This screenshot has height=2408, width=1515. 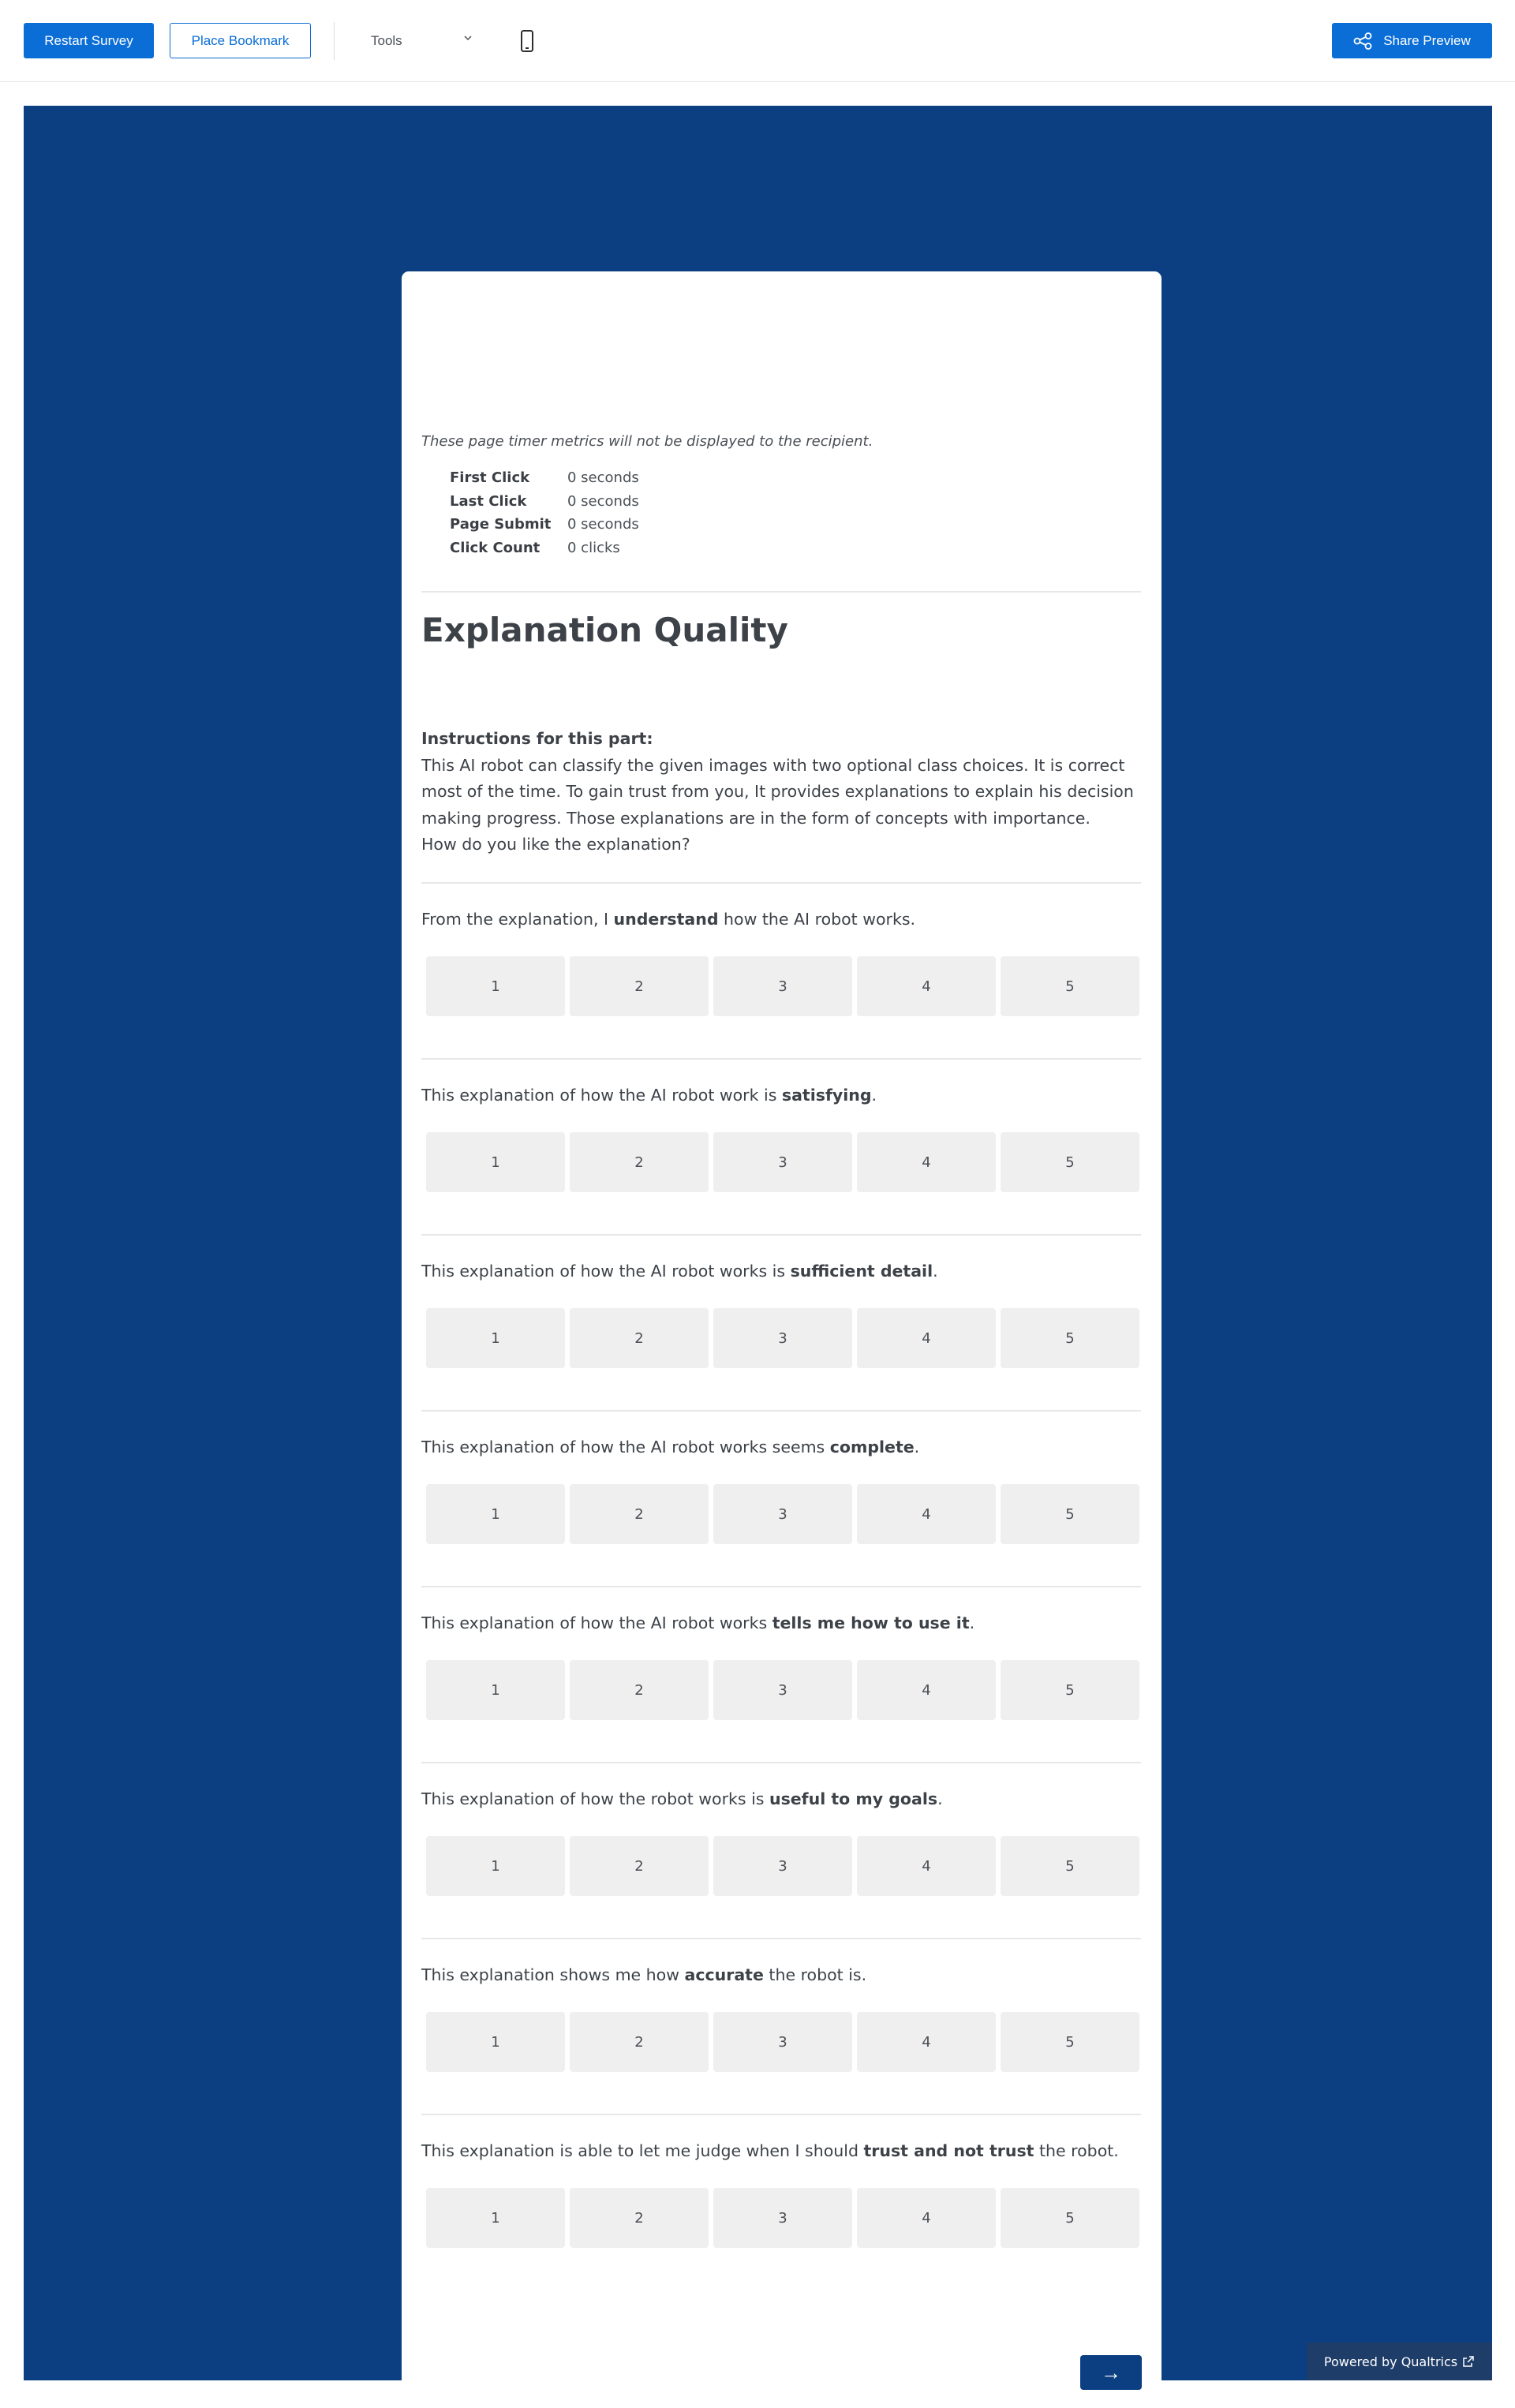 I want to click on question-text-pre: This explanation shows me how, so click(x=553, y=1975).